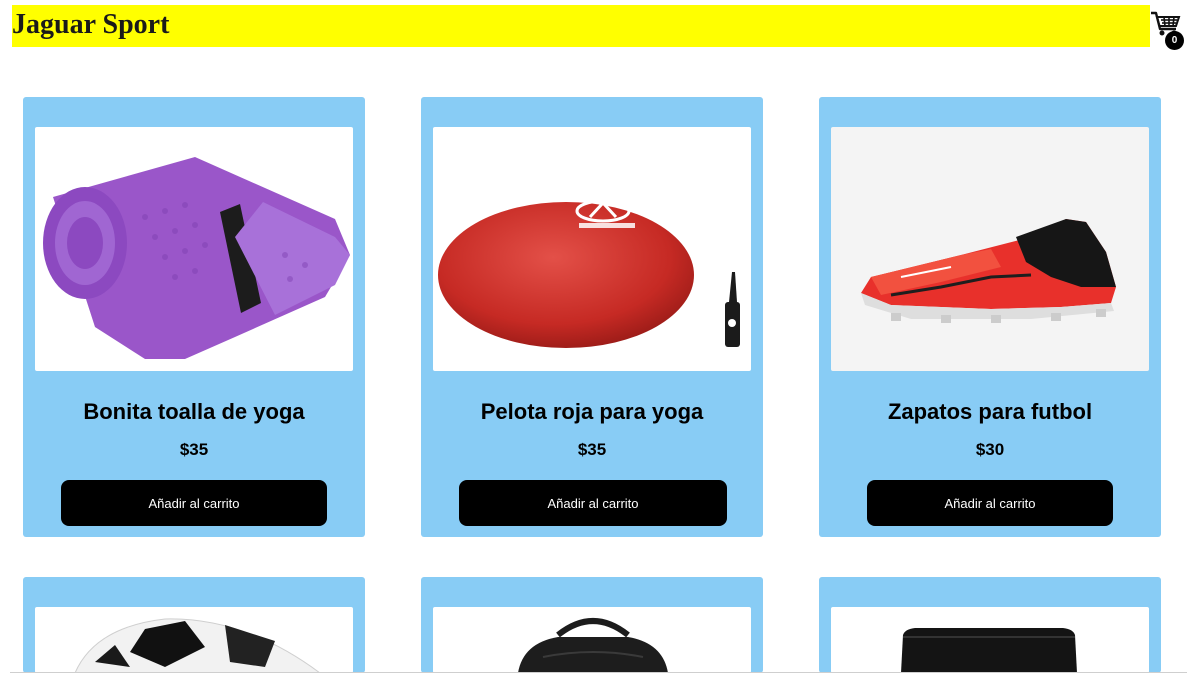  What do you see at coordinates (91, 24) in the screenshot?
I see `brand-title: Jaguar Sport` at bounding box center [91, 24].